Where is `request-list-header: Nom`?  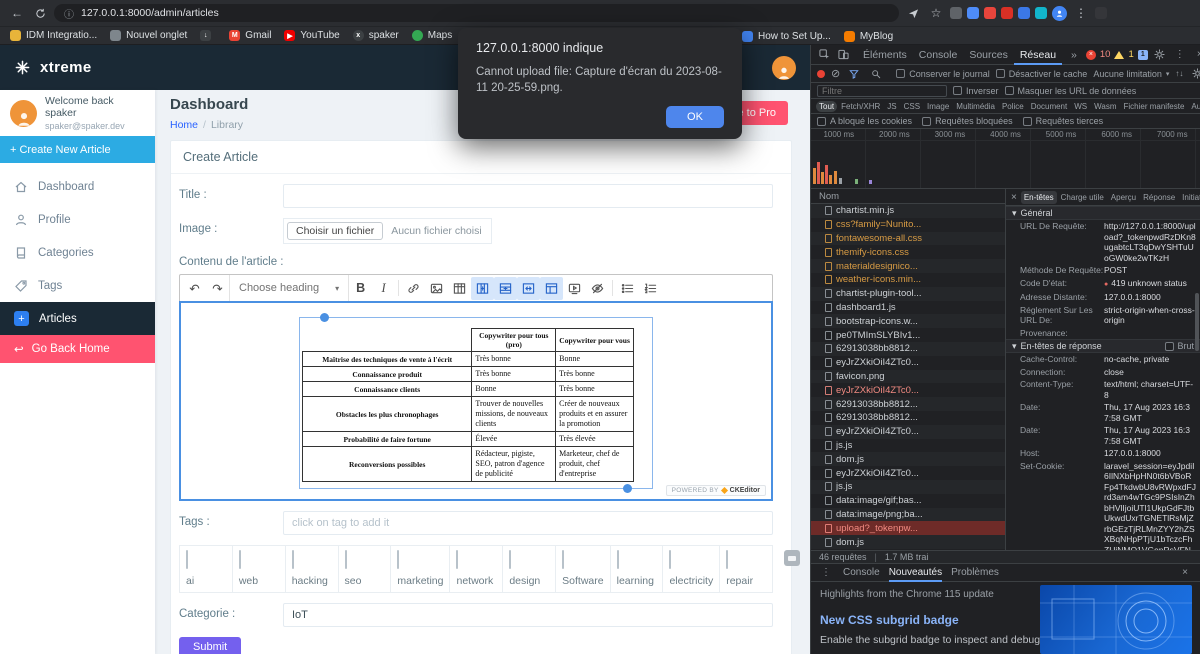
request-list-header: Nom is located at coordinates (908, 196).